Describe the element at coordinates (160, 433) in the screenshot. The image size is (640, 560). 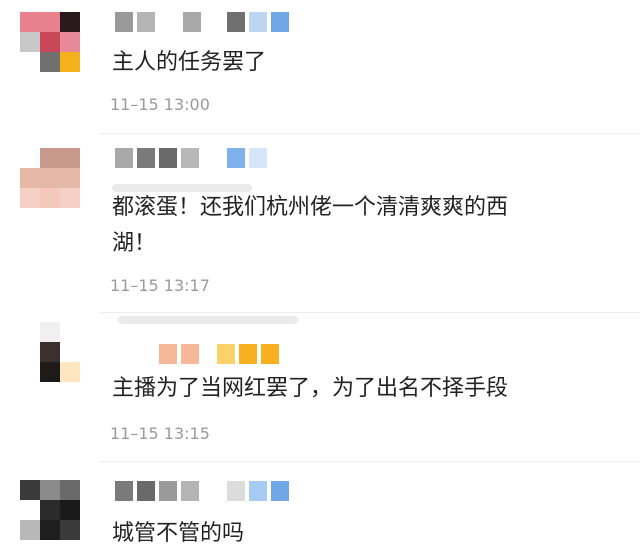
I see `timestamp: 11–15 13:15` at that location.